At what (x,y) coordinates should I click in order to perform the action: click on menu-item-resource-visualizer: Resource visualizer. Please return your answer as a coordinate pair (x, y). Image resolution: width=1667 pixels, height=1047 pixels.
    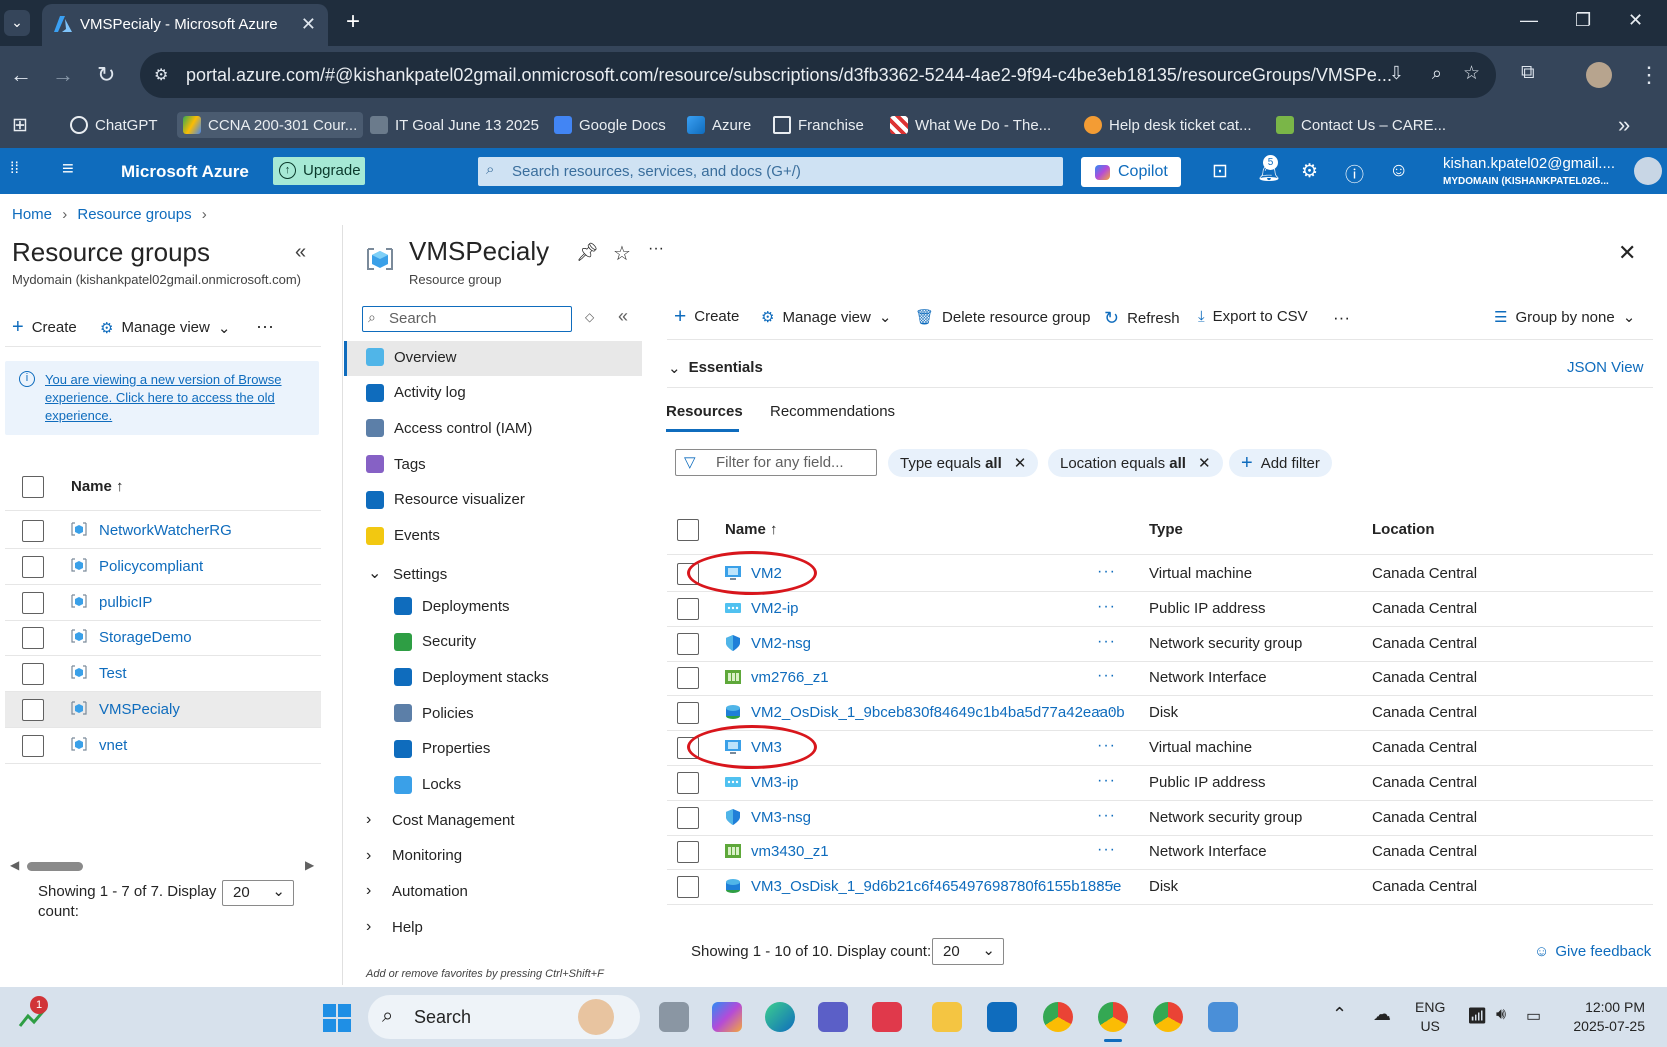
    Looking at the image, I should click on (445, 499).